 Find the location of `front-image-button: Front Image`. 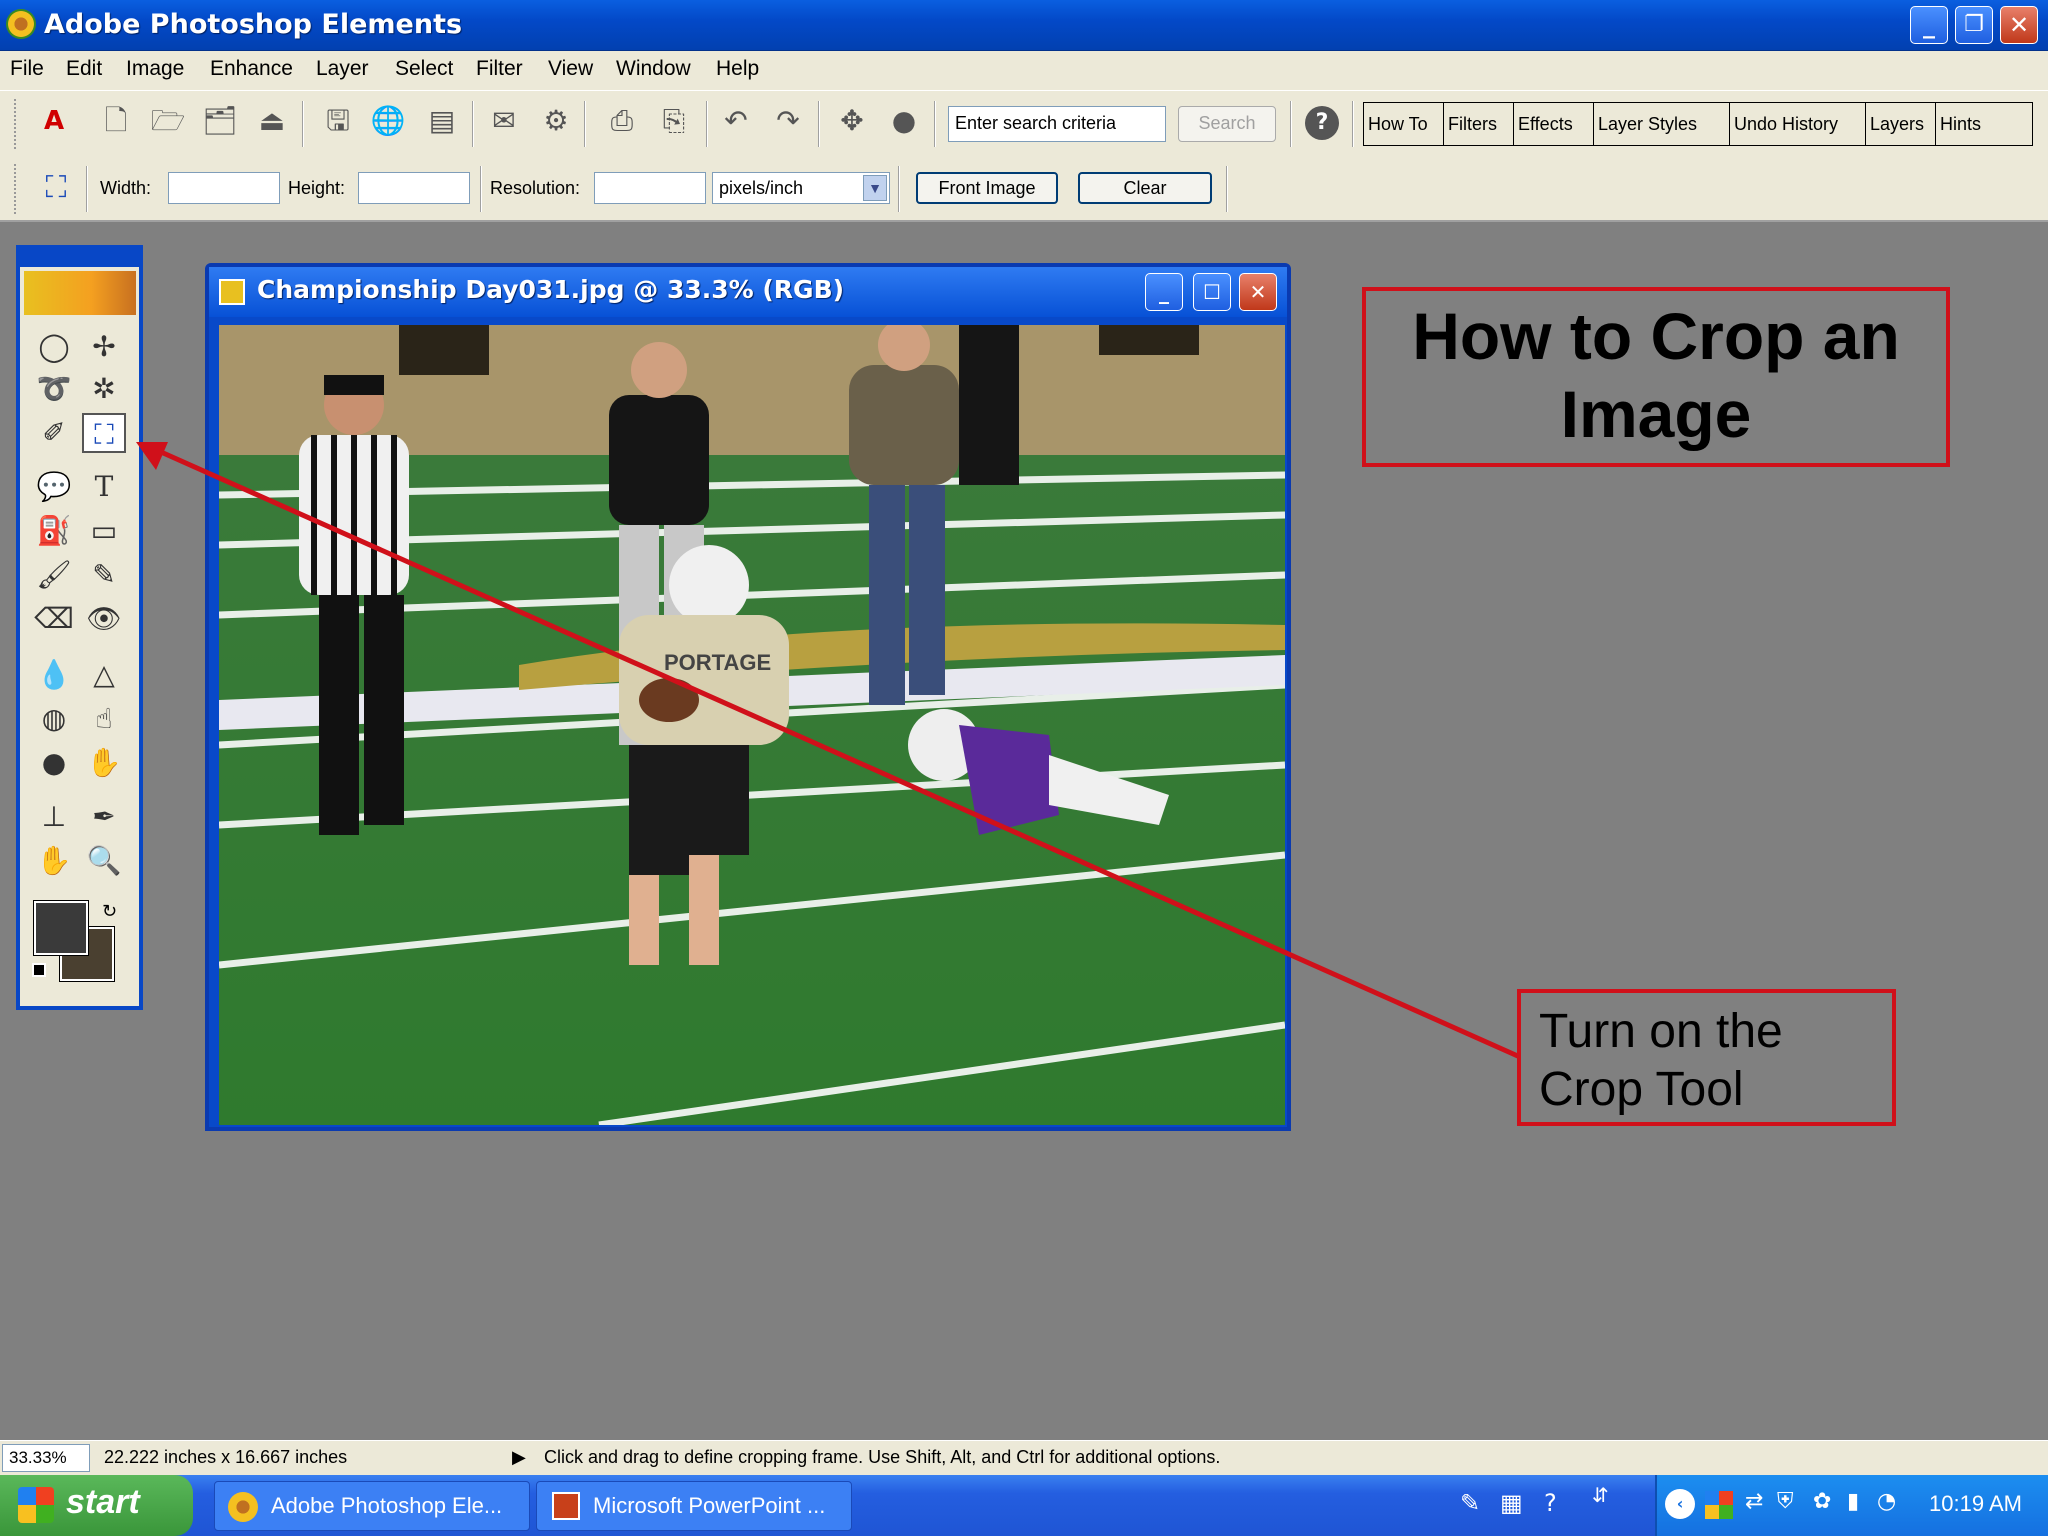

front-image-button: Front Image is located at coordinates (987, 188).